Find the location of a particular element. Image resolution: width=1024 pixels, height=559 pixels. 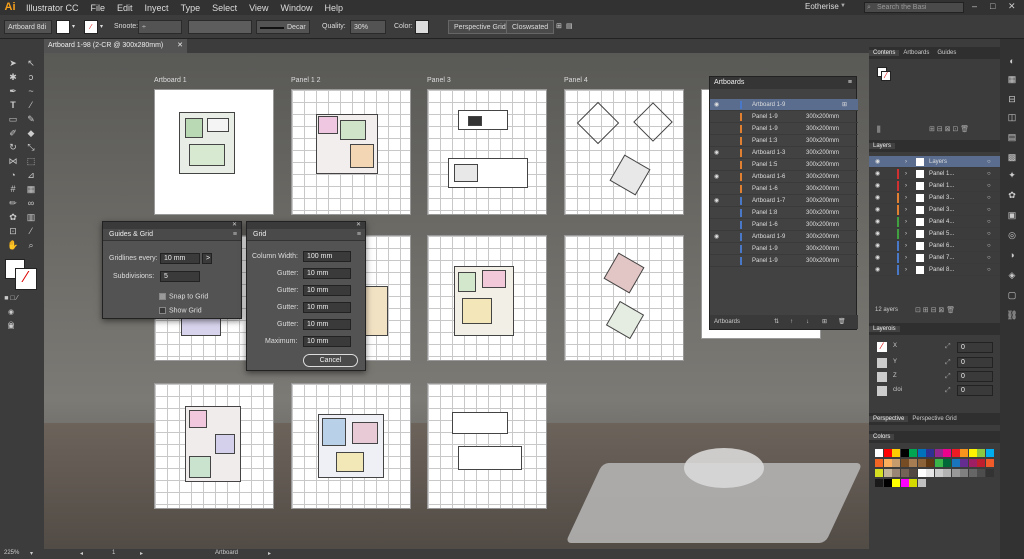

z-input: 0 is located at coordinates (975, 376).